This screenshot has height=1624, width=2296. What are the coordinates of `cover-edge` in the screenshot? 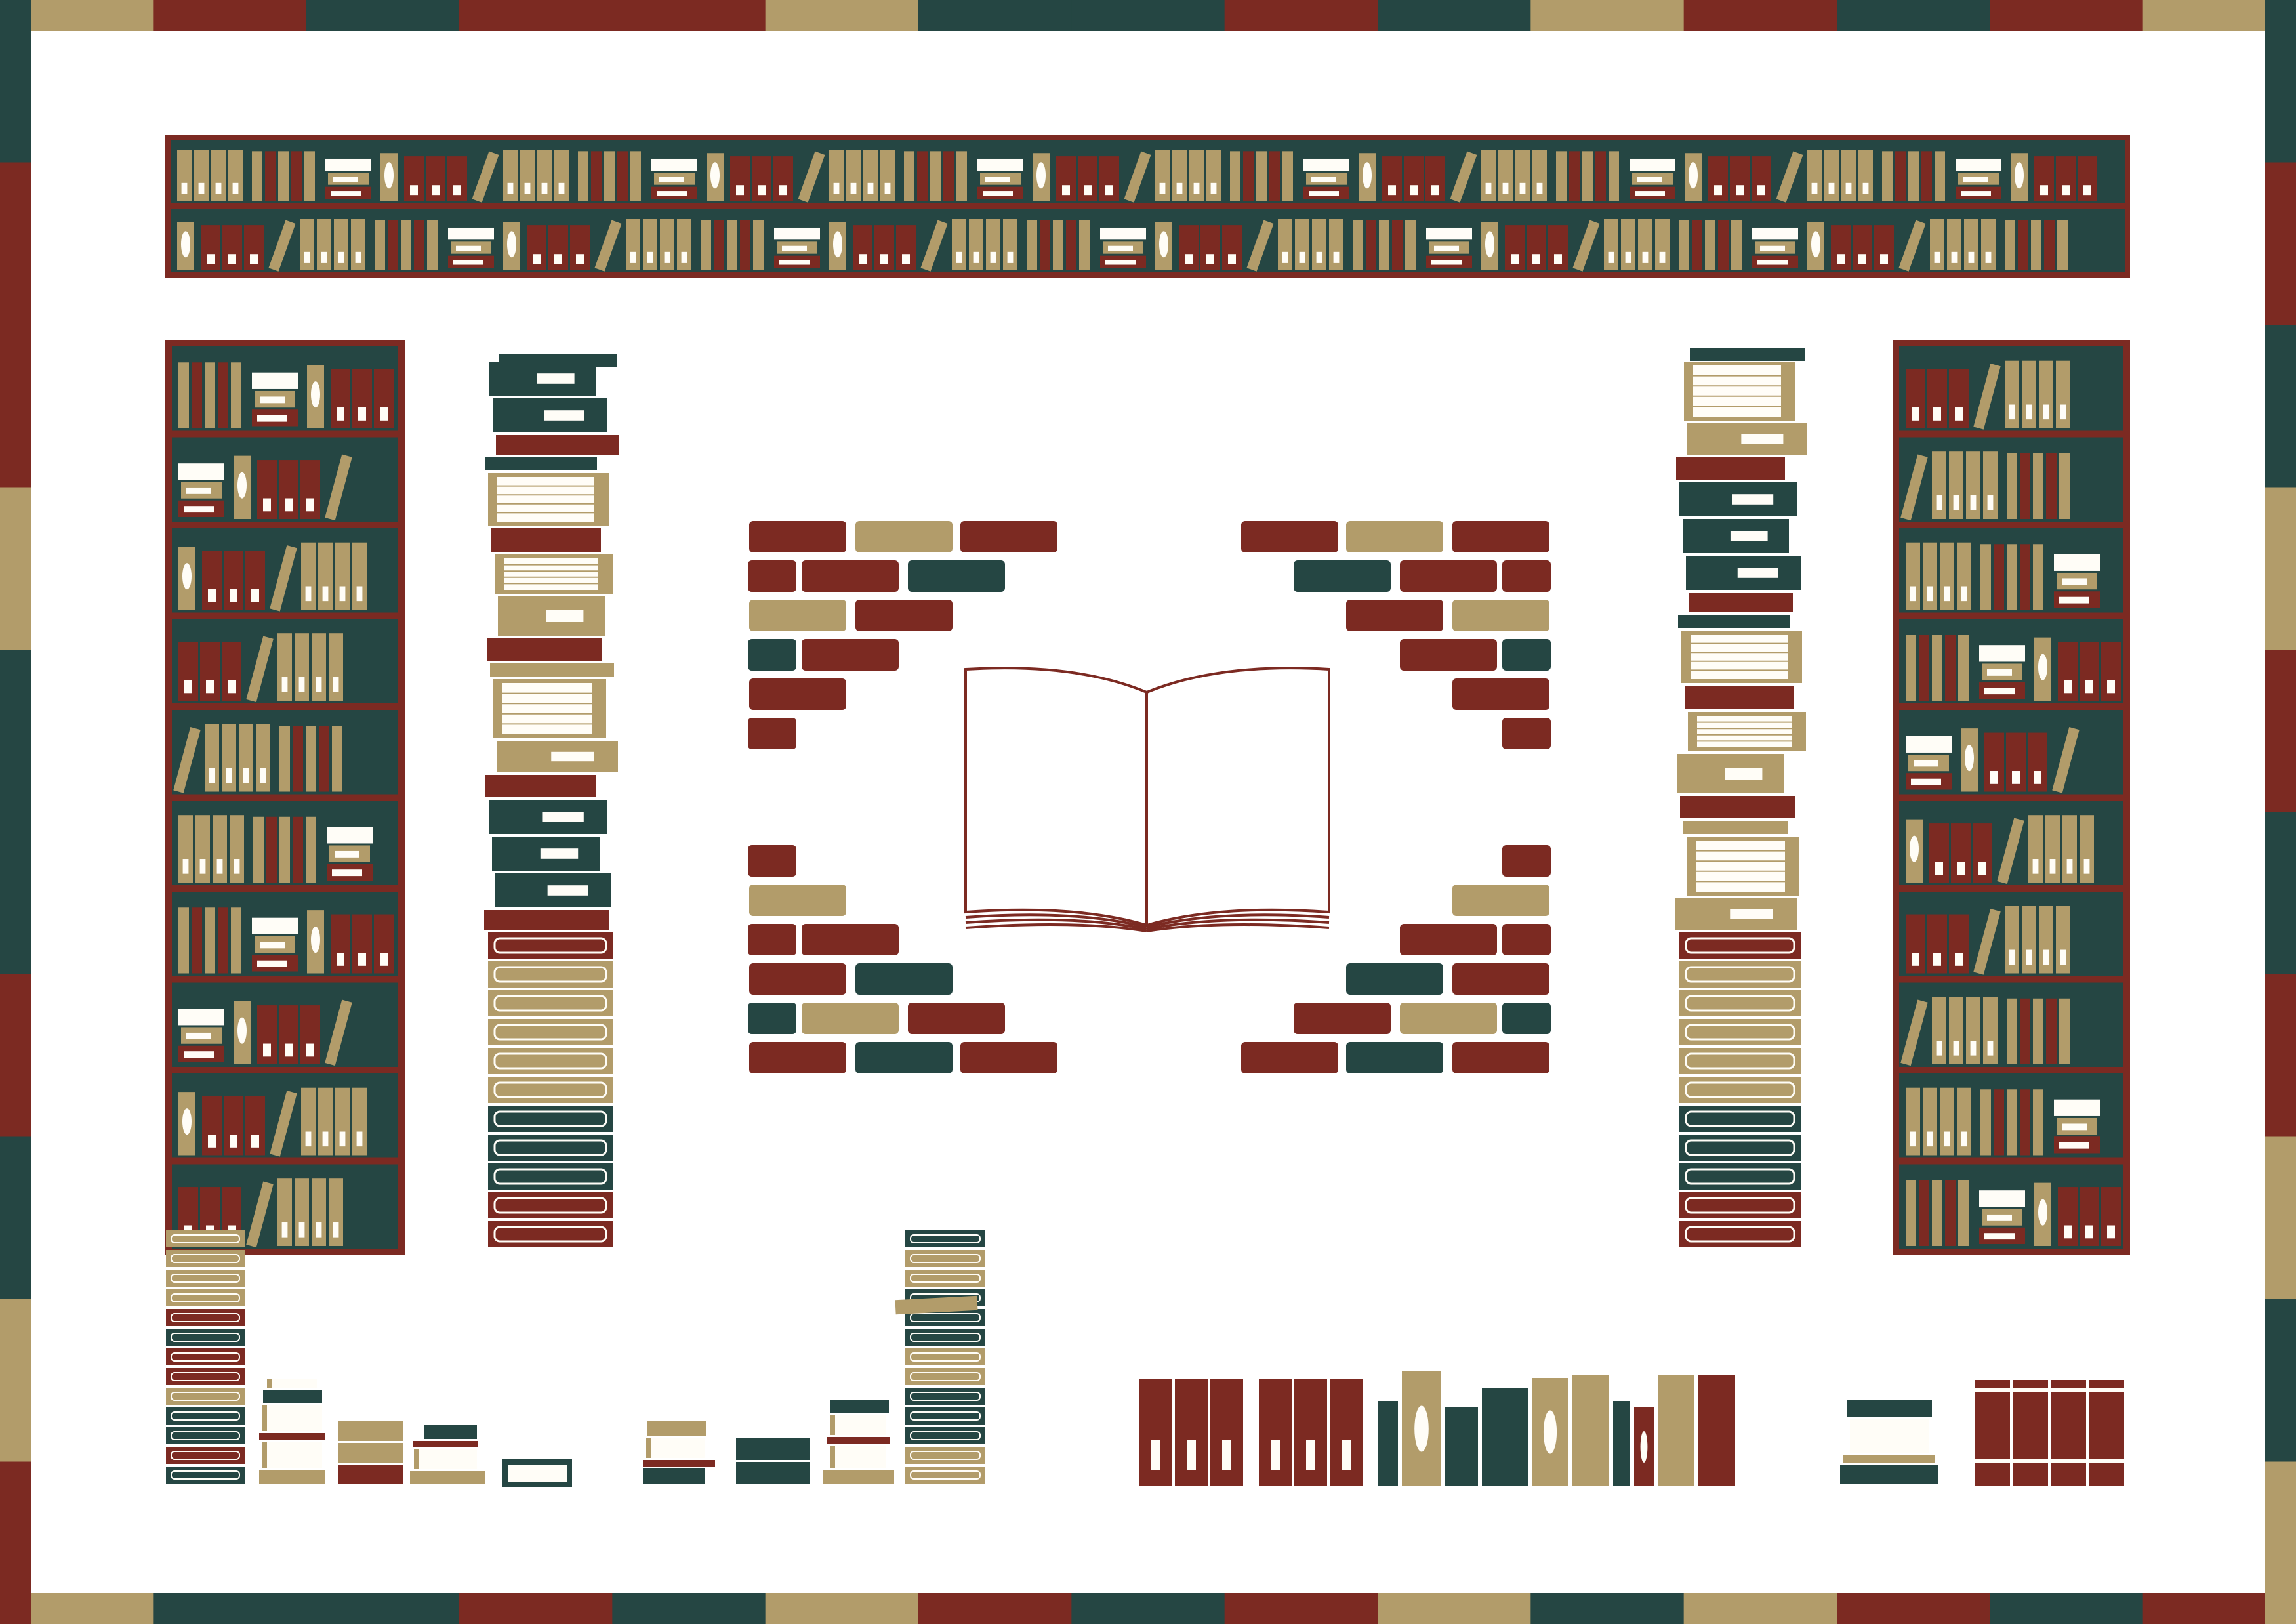 It's located at (269, 1383).